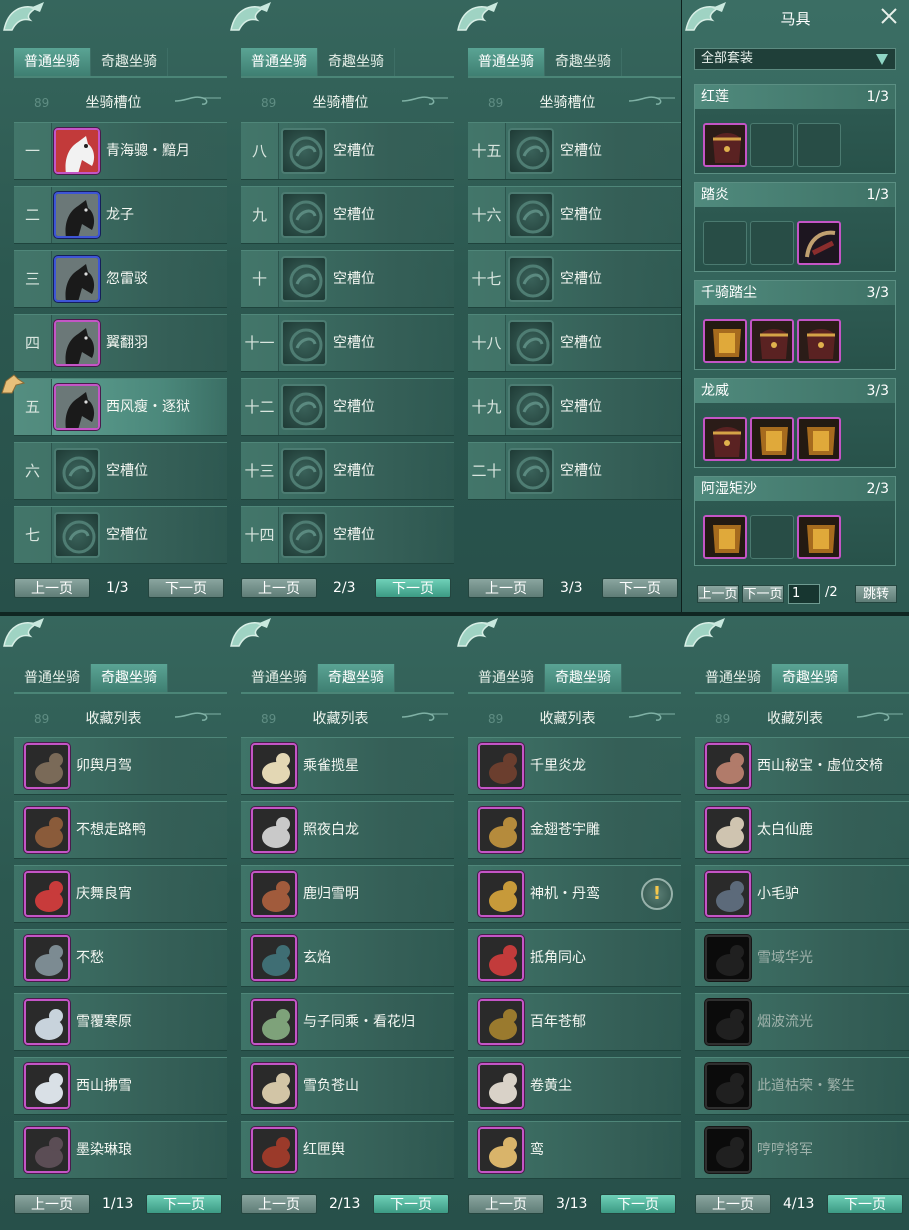 Image resolution: width=909 pixels, height=1230 pixels. What do you see at coordinates (802, 830) in the screenshot?
I see `mount-list-item: 太白仙鹿` at bounding box center [802, 830].